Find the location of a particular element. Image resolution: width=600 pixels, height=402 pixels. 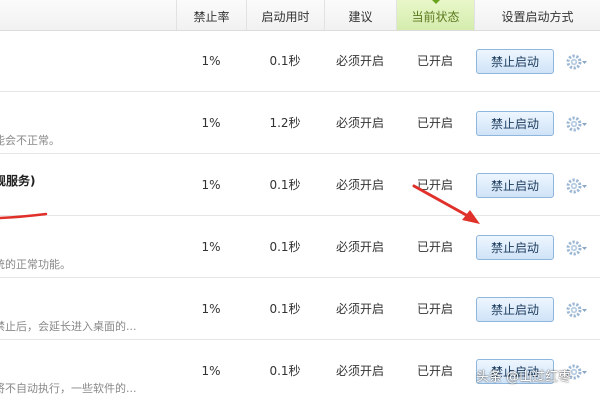

column-header-time: 启动用时 is located at coordinates (285, 15).